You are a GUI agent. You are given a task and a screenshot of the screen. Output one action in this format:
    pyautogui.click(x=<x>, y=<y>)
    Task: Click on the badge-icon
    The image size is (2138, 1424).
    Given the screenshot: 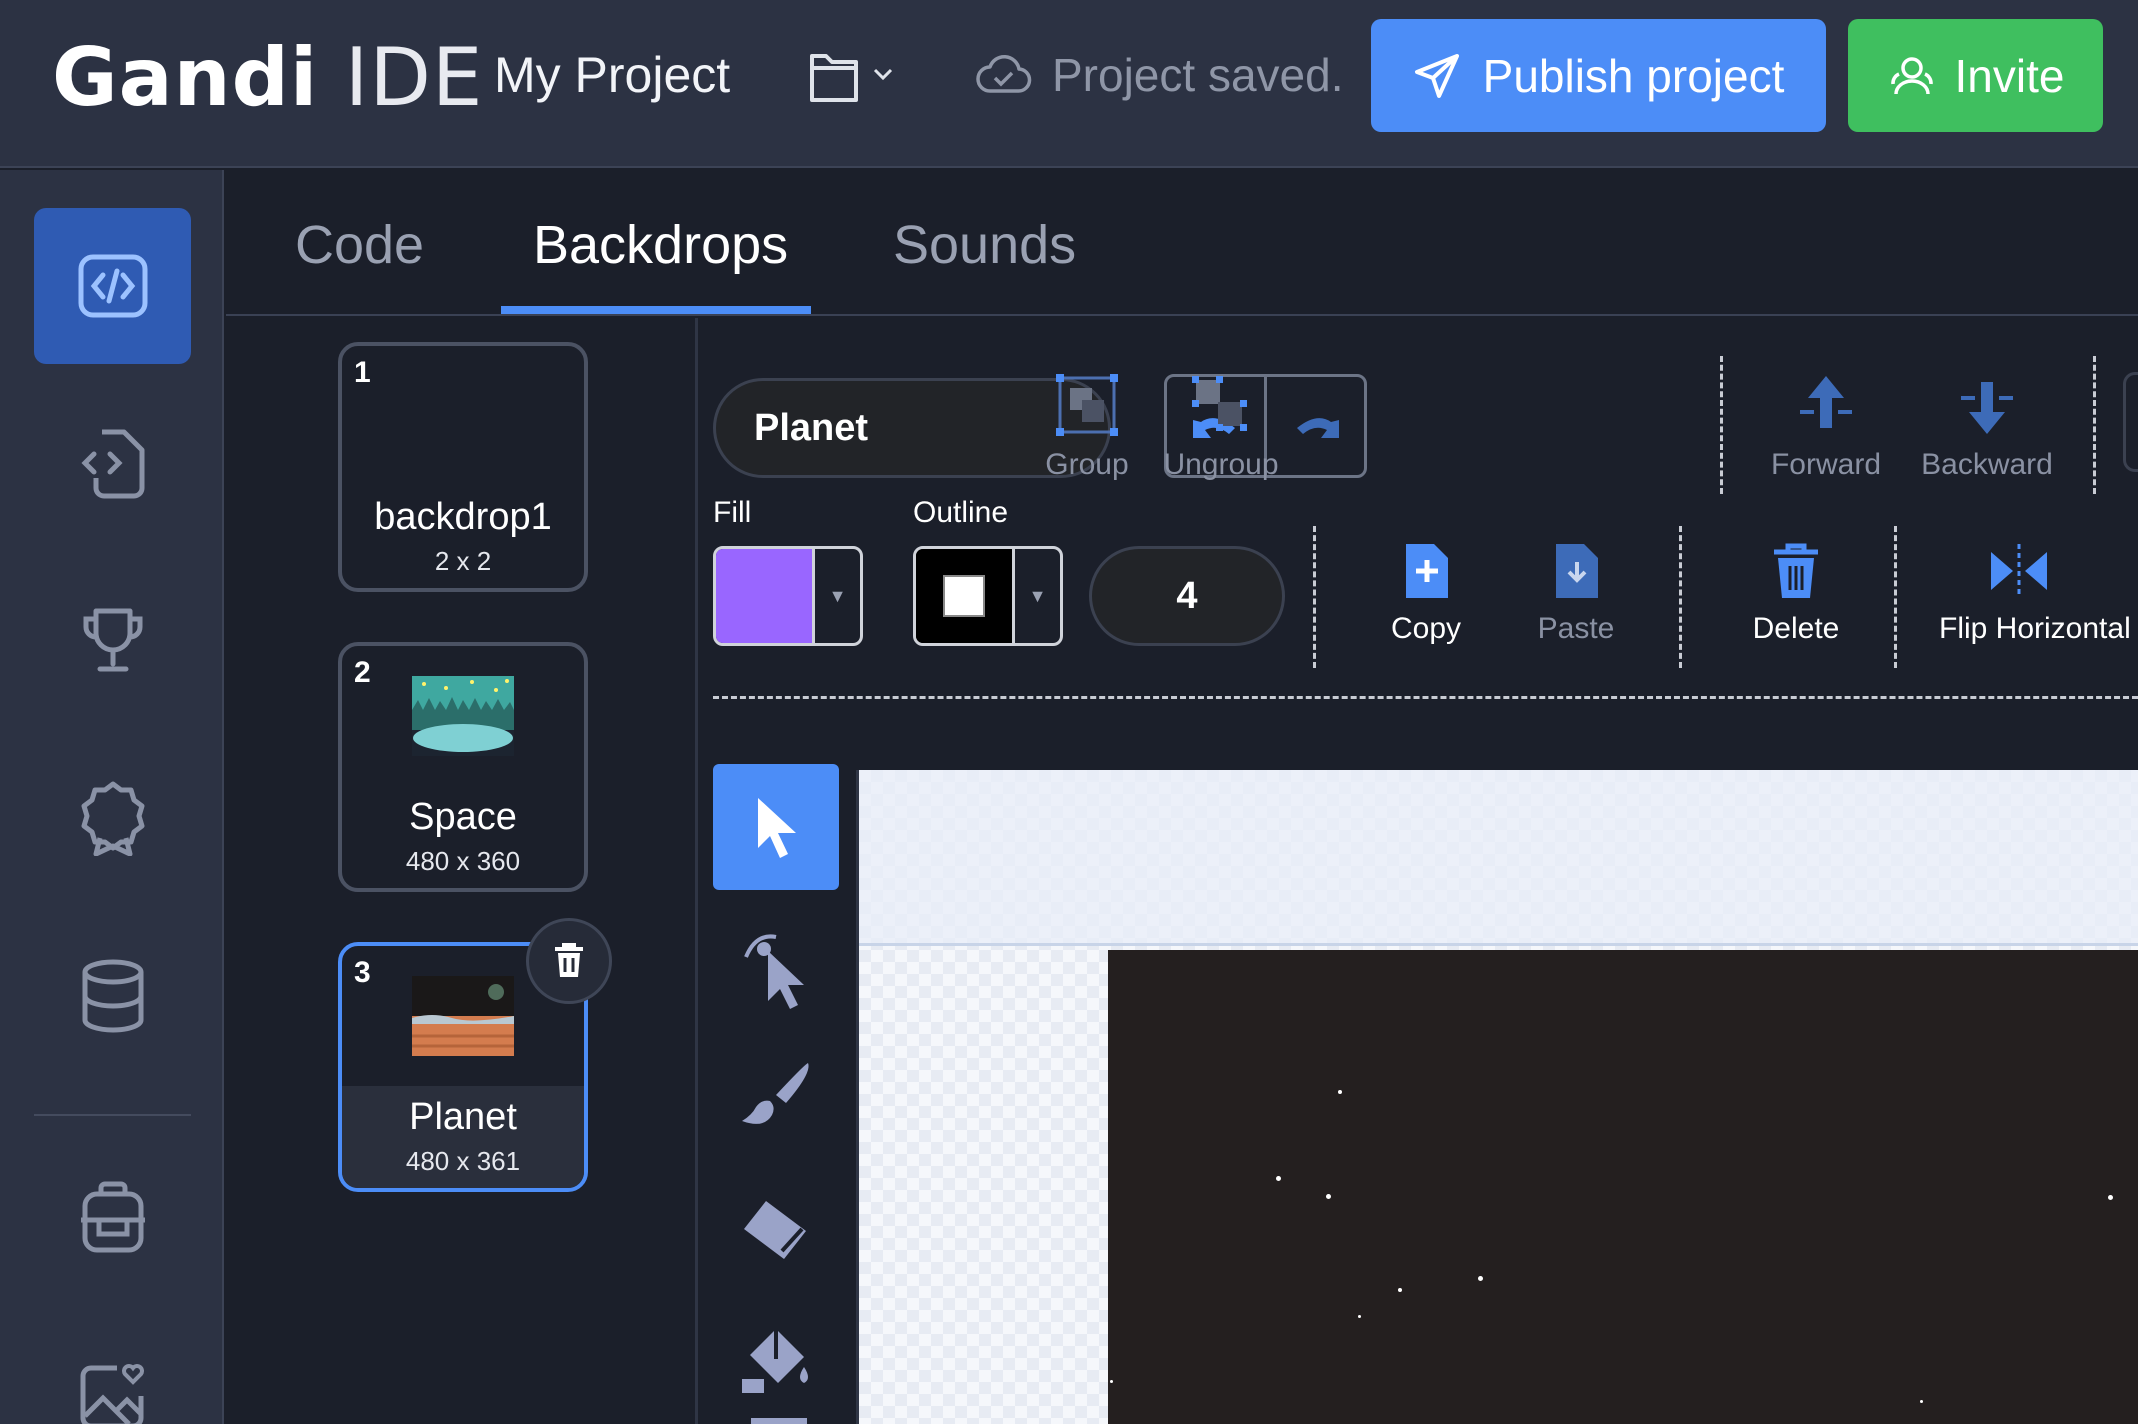 What is the action you would take?
    pyautogui.click(x=112, y=818)
    